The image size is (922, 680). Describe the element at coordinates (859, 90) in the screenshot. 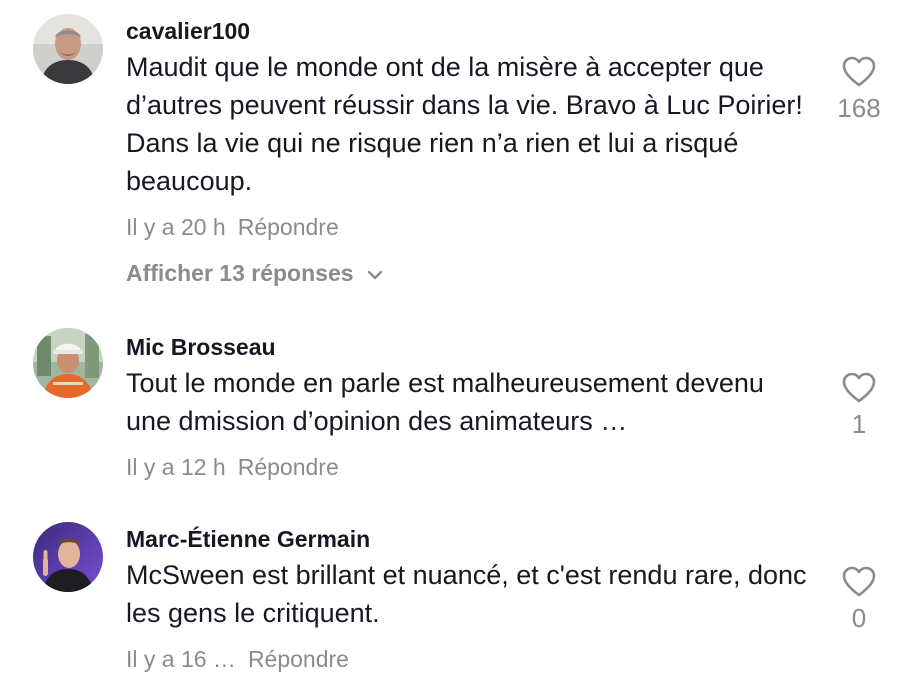

I see `like-button: 168` at that location.